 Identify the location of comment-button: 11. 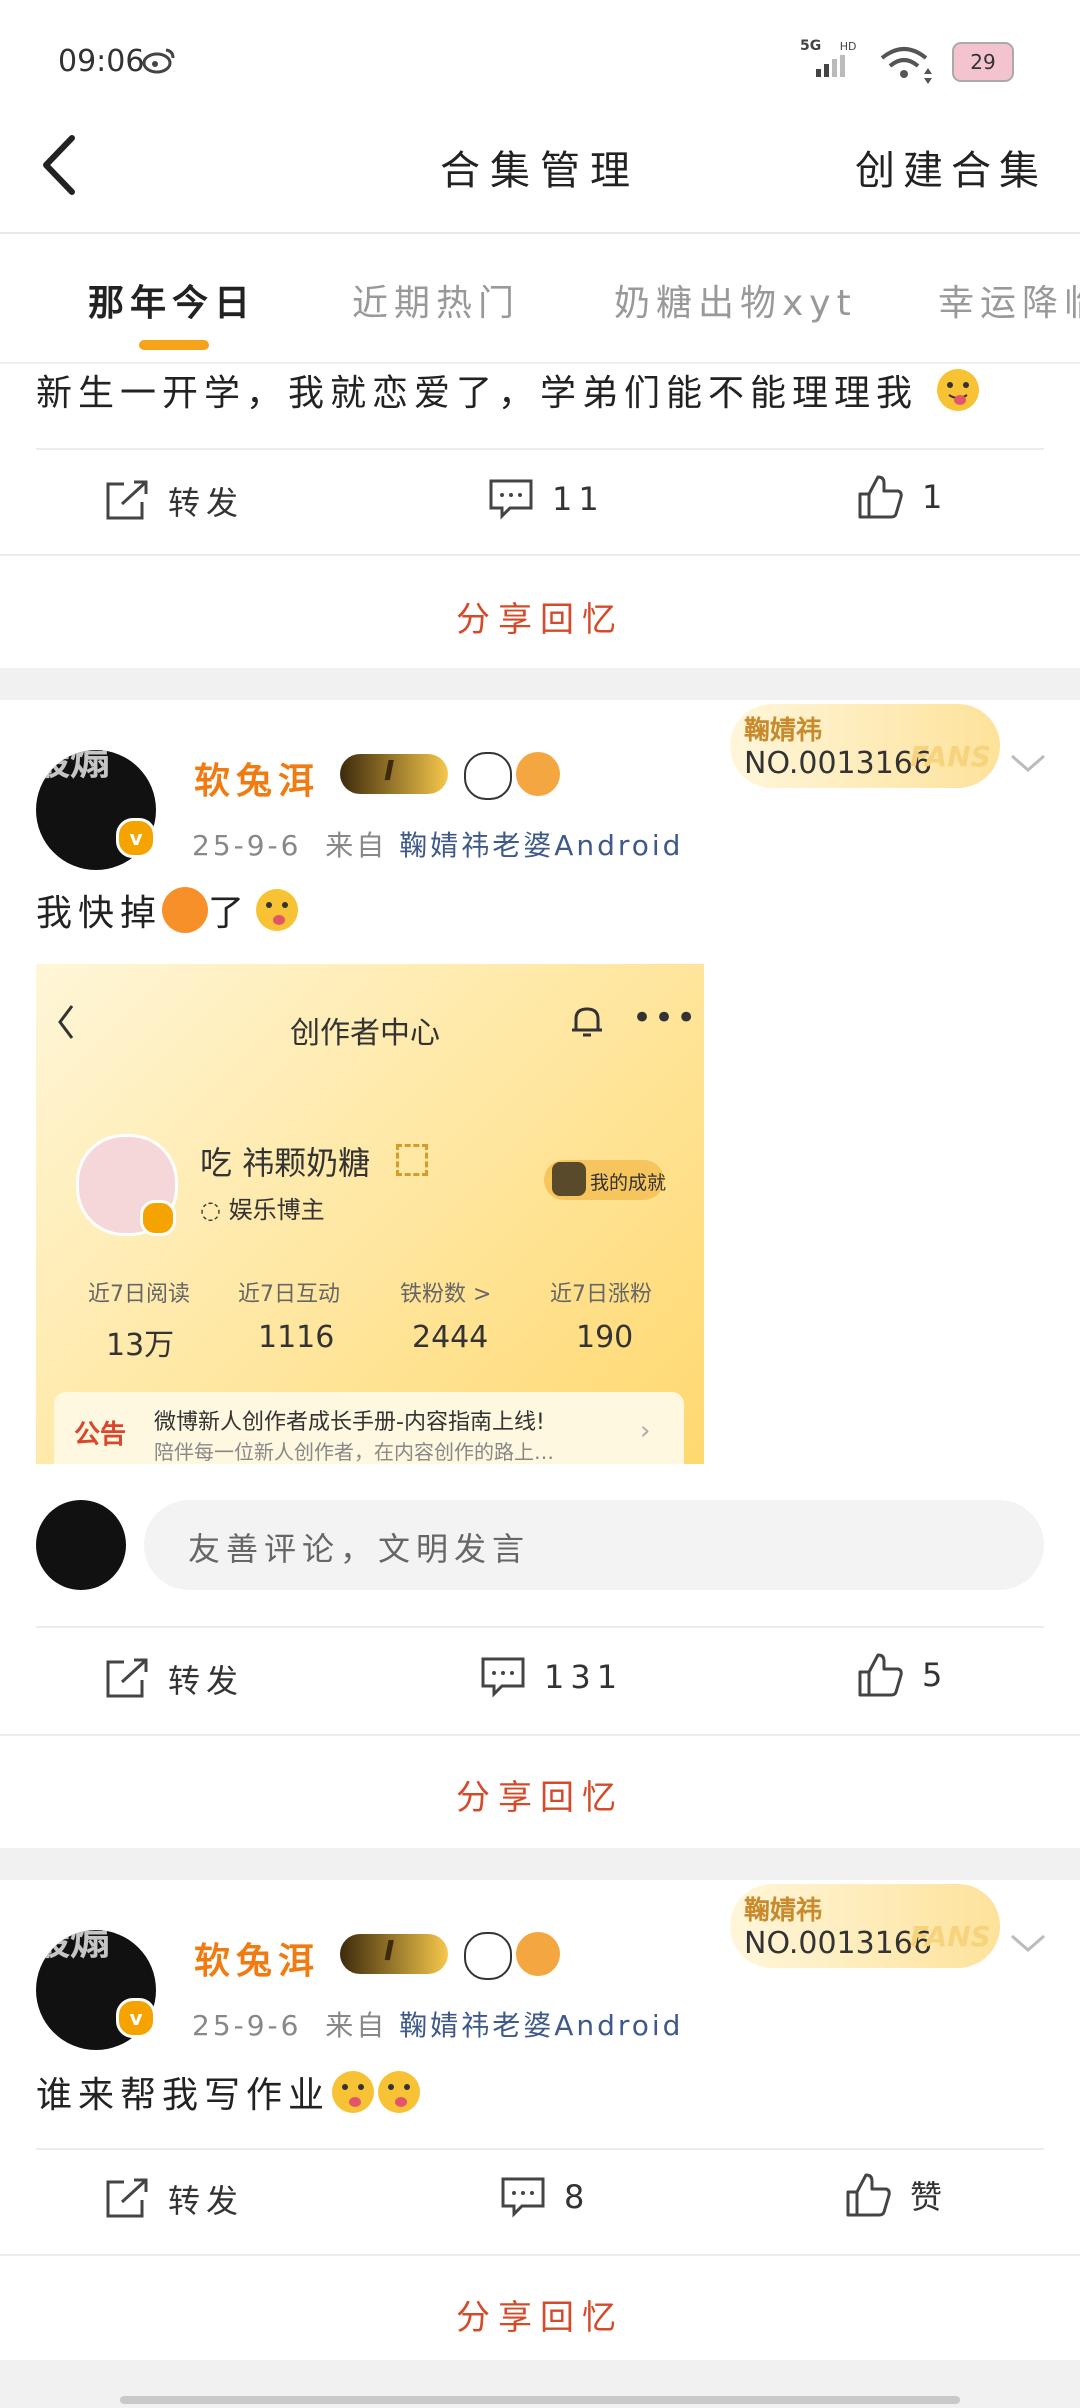
(546, 499).